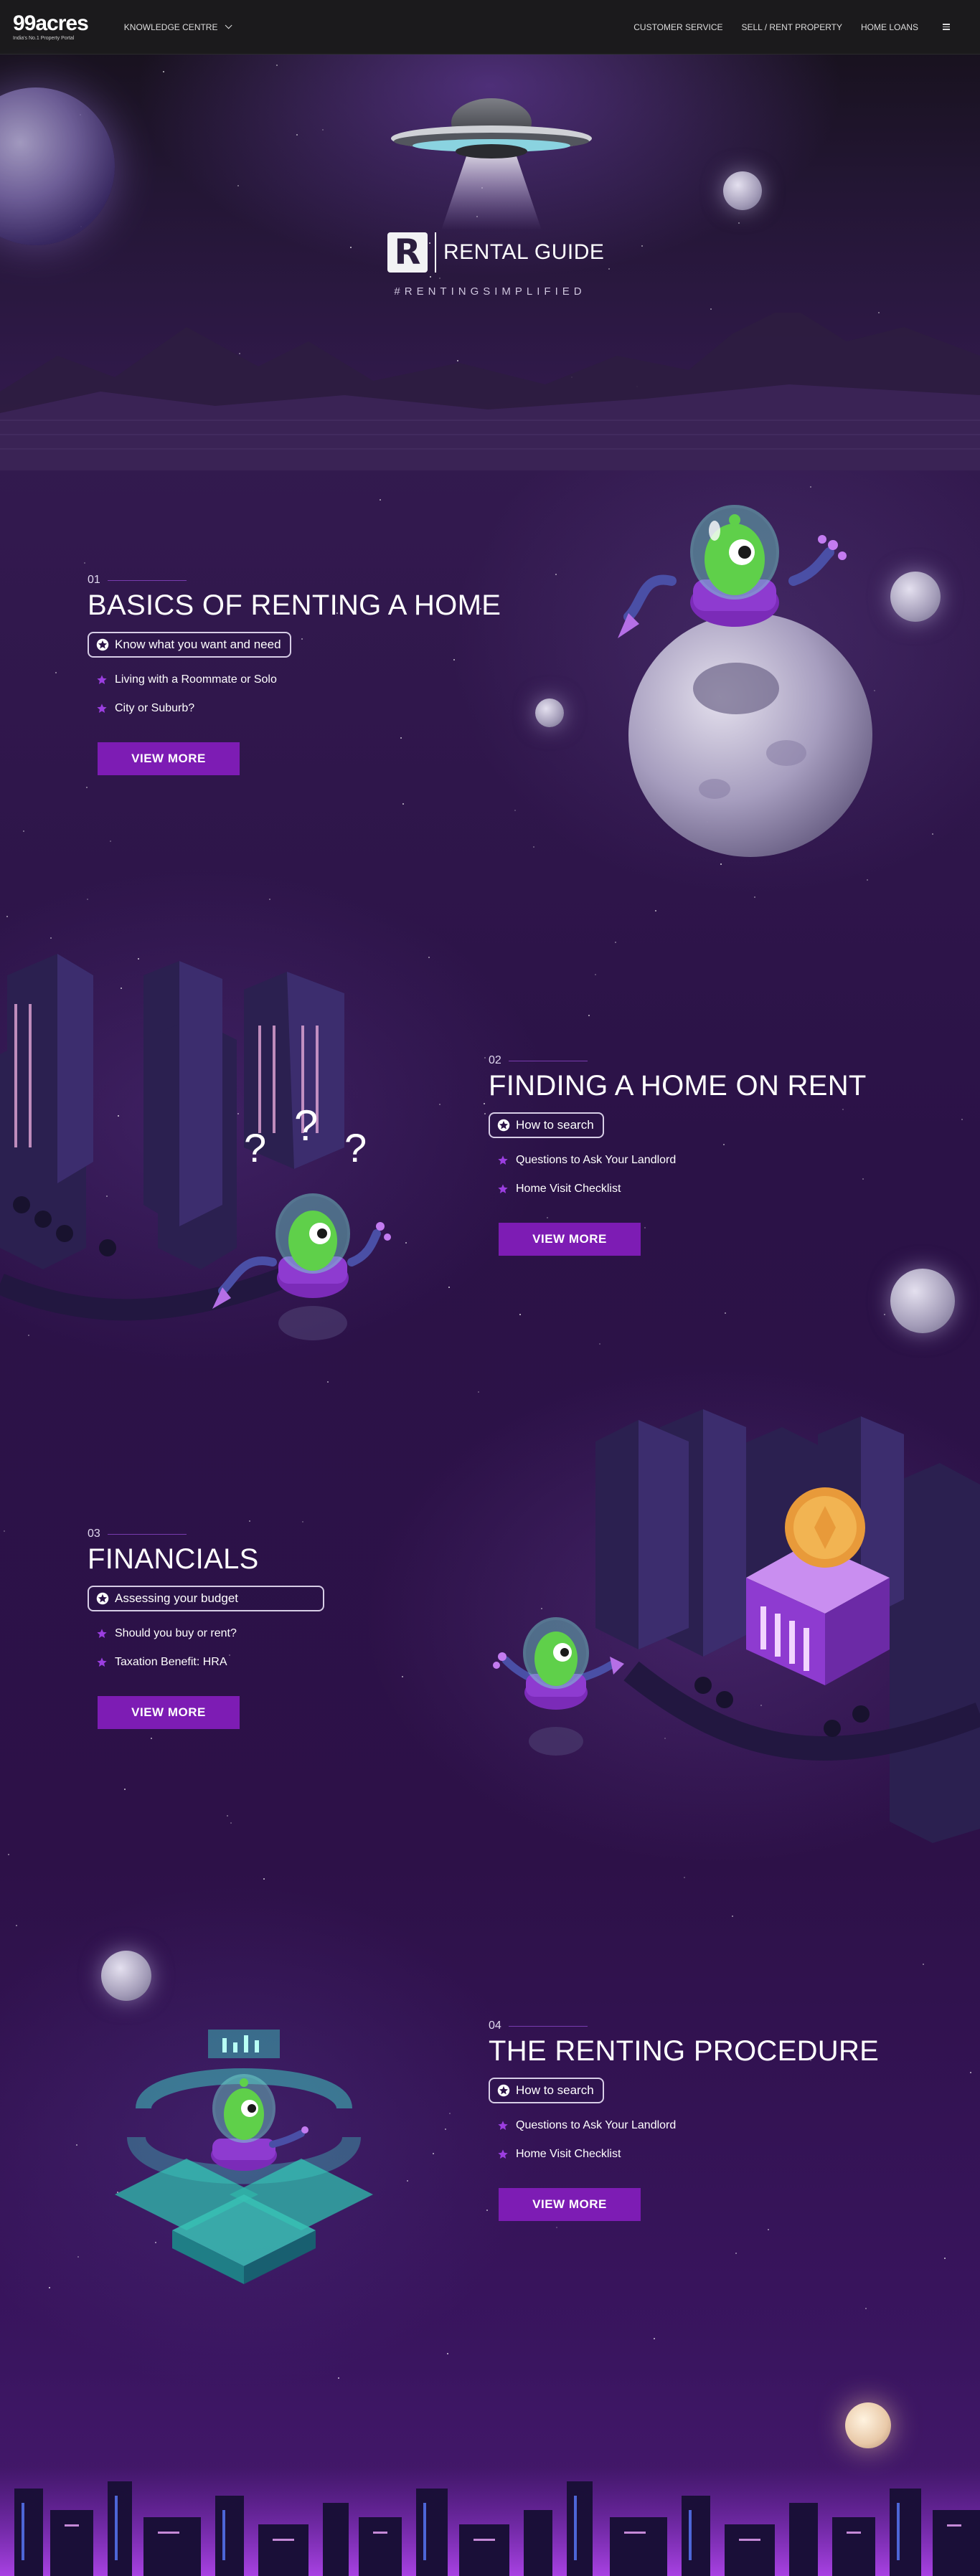 This screenshot has width=980, height=2576. What do you see at coordinates (435, 252) in the screenshot?
I see `logo-divider` at bounding box center [435, 252].